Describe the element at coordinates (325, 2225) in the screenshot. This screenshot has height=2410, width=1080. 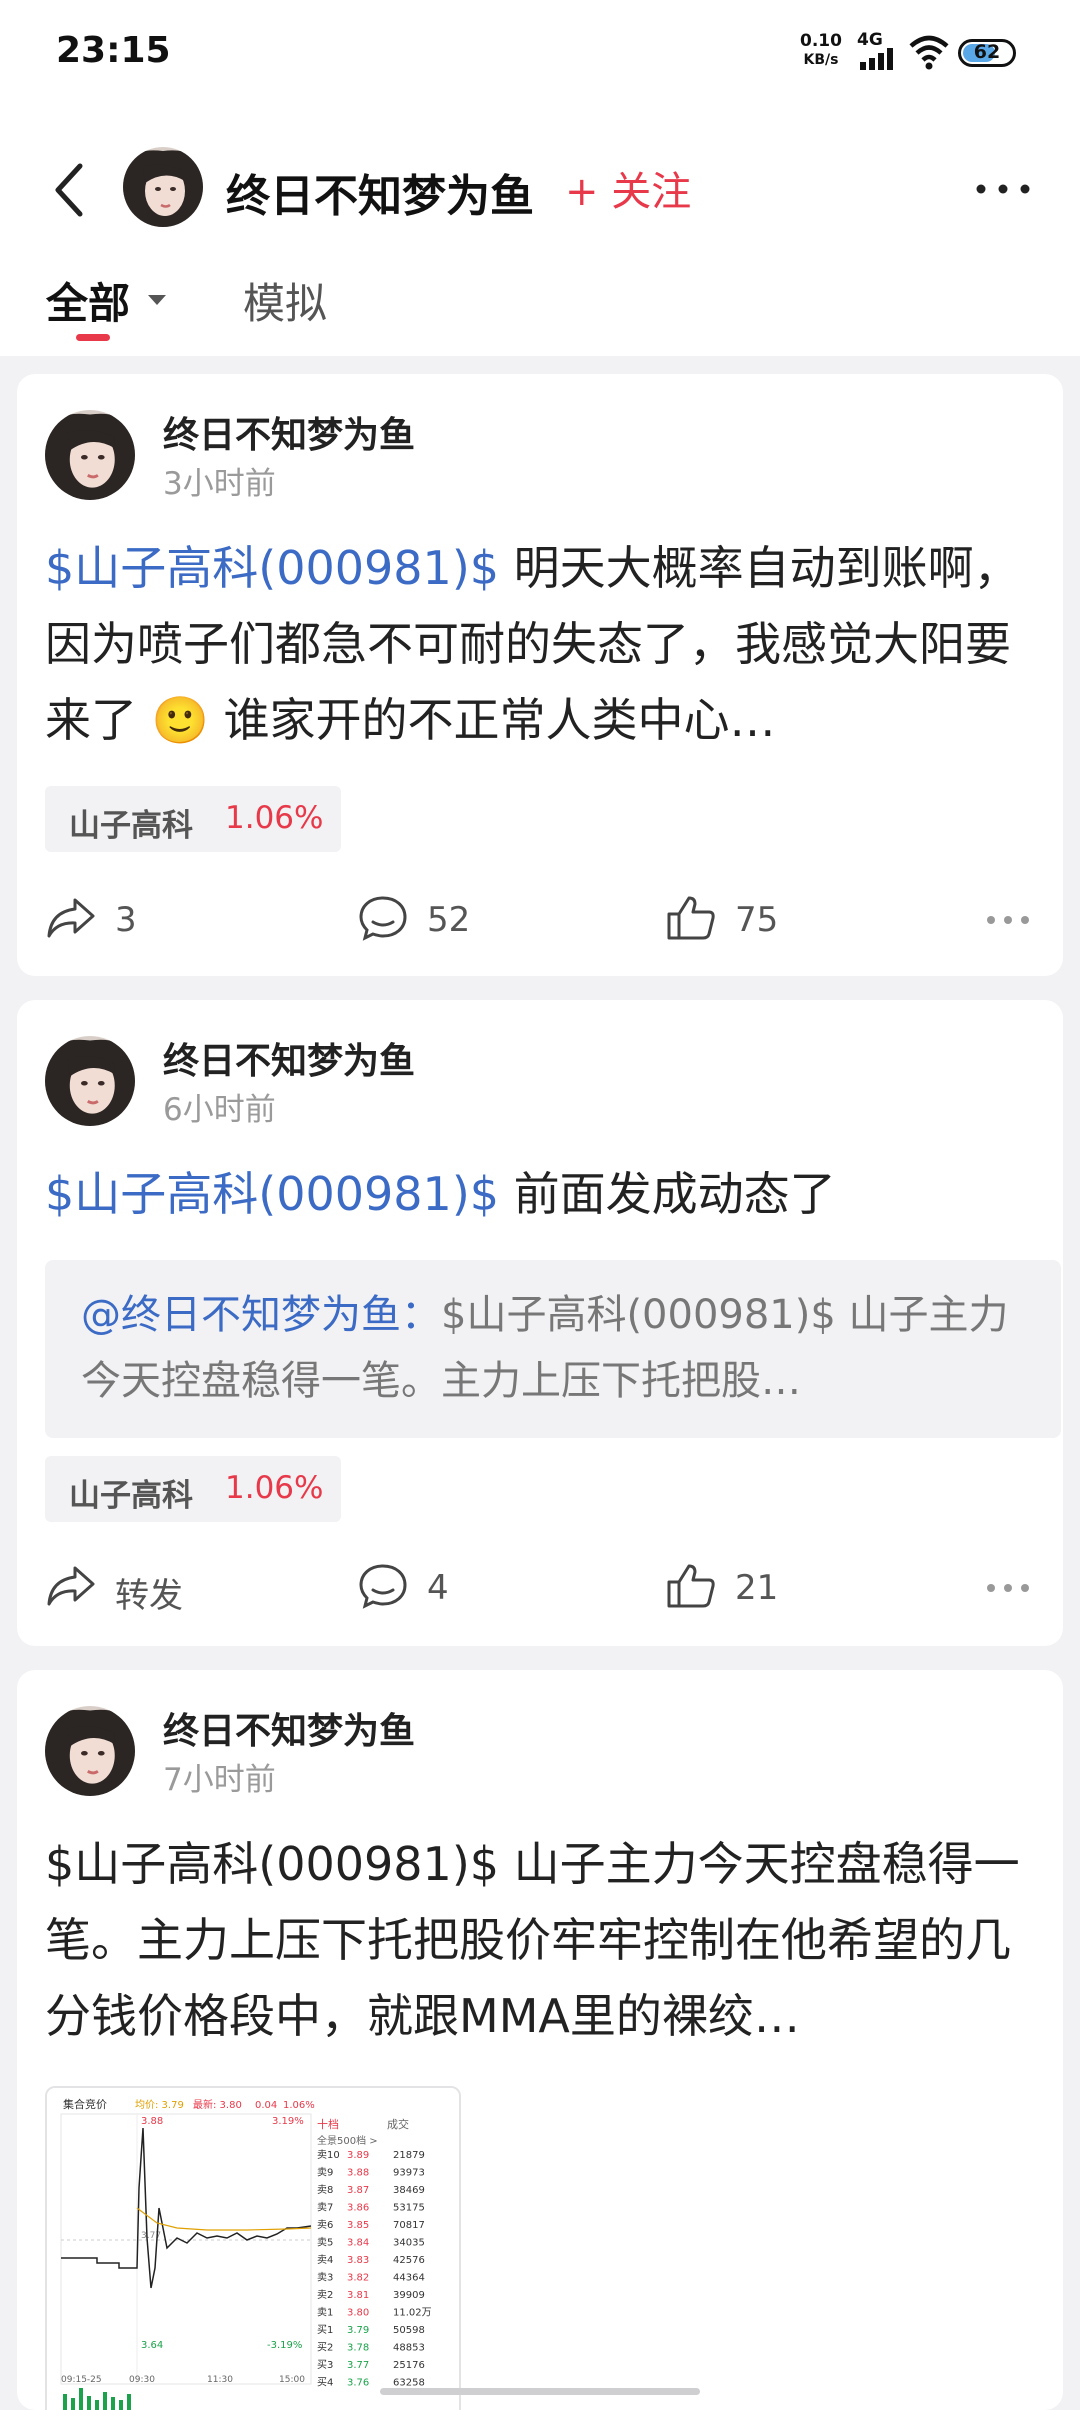
I see `order-book-label: 卖6` at that location.